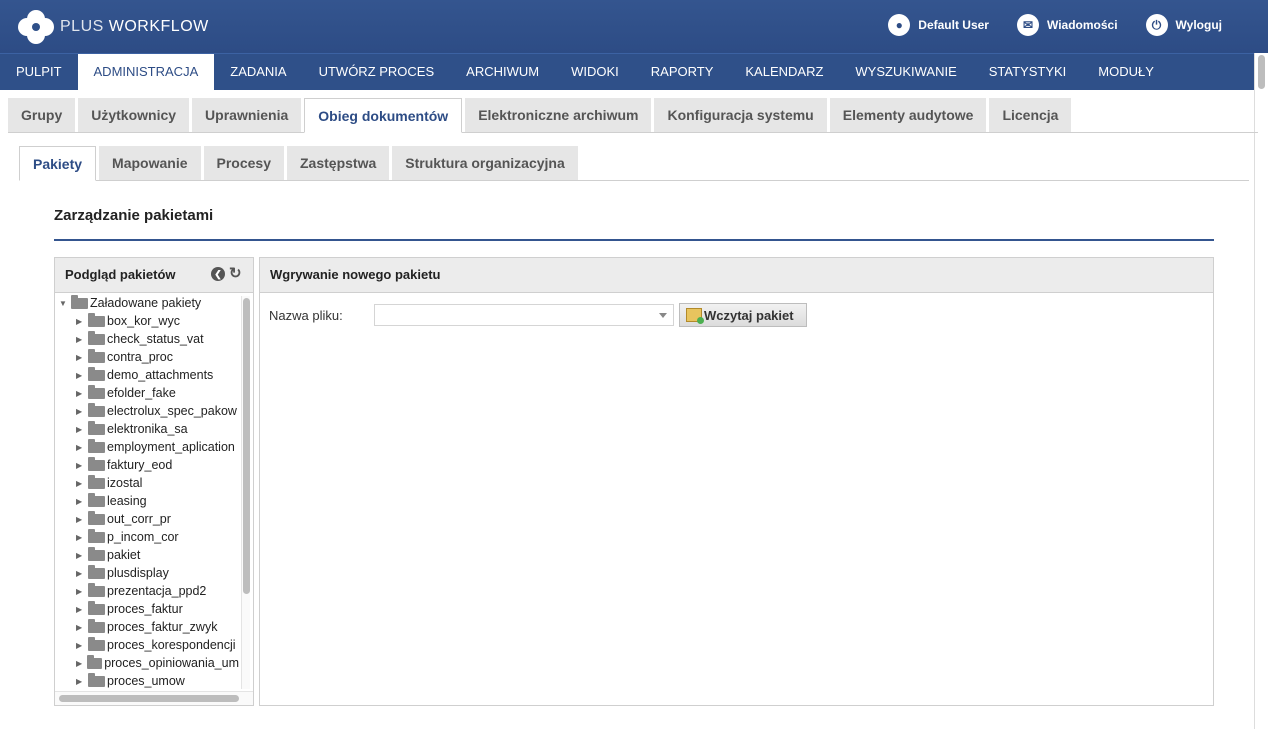 The width and height of the screenshot is (1268, 729). Describe the element at coordinates (64, 303) in the screenshot. I see `expand-down-icon: ▼` at that location.